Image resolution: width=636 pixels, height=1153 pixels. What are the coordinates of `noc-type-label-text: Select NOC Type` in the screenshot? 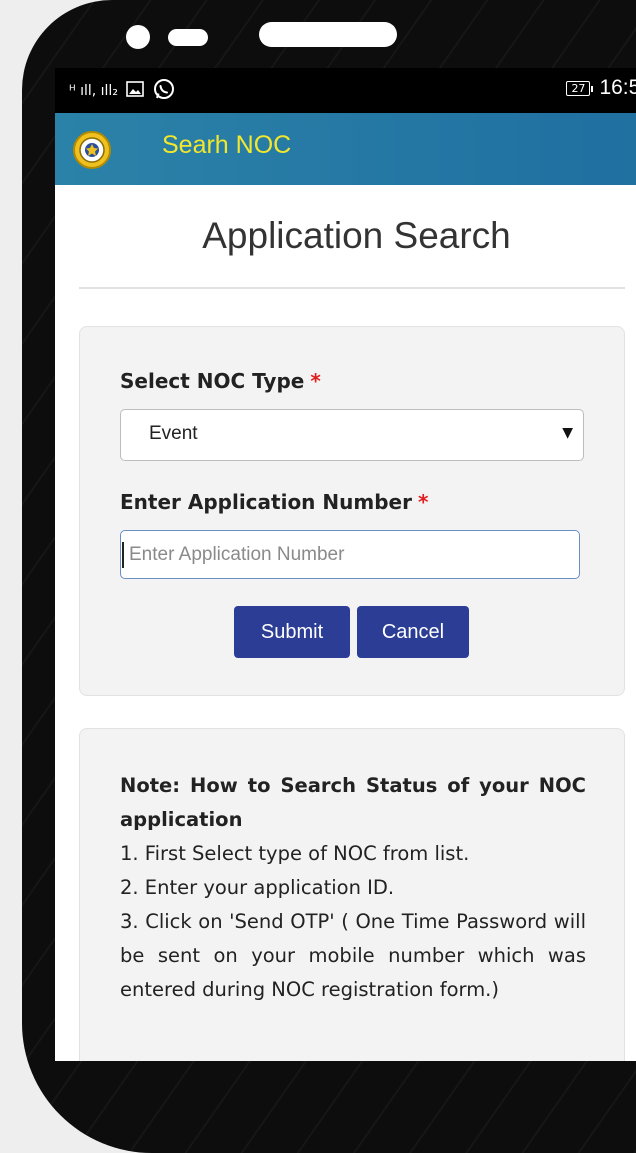 It's located at (212, 381).